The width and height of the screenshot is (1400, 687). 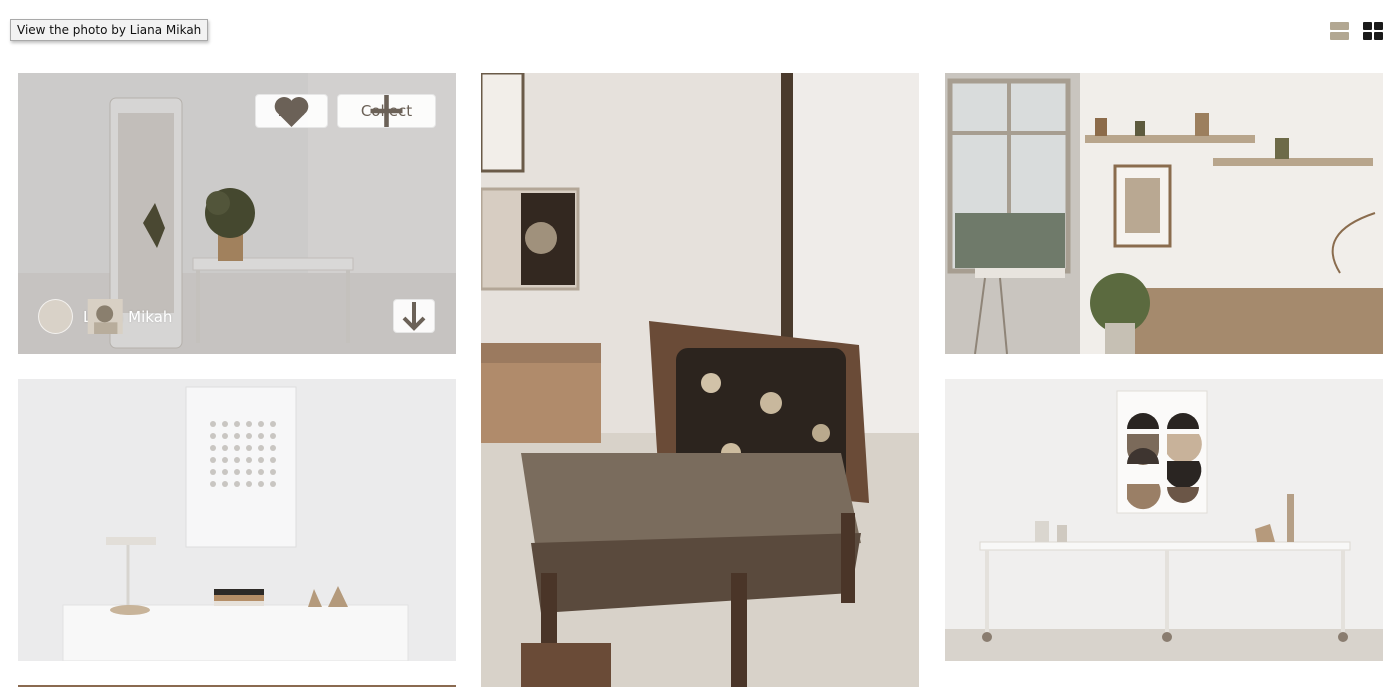 I want to click on avatar, so click(x=80, y=316).